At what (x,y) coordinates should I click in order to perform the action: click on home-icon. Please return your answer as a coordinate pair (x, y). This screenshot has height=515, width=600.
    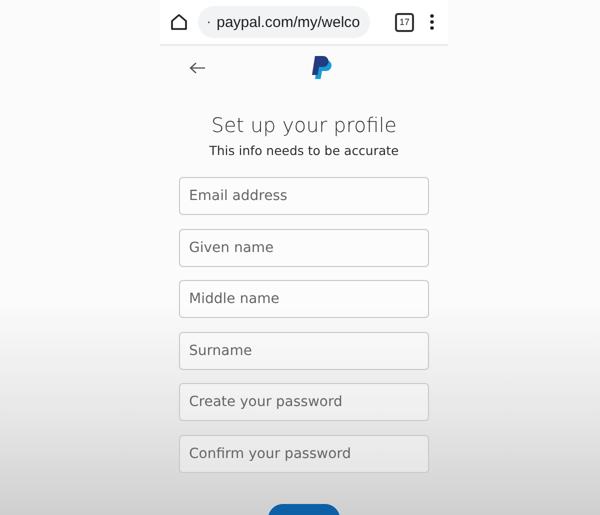
    Looking at the image, I should click on (179, 22).